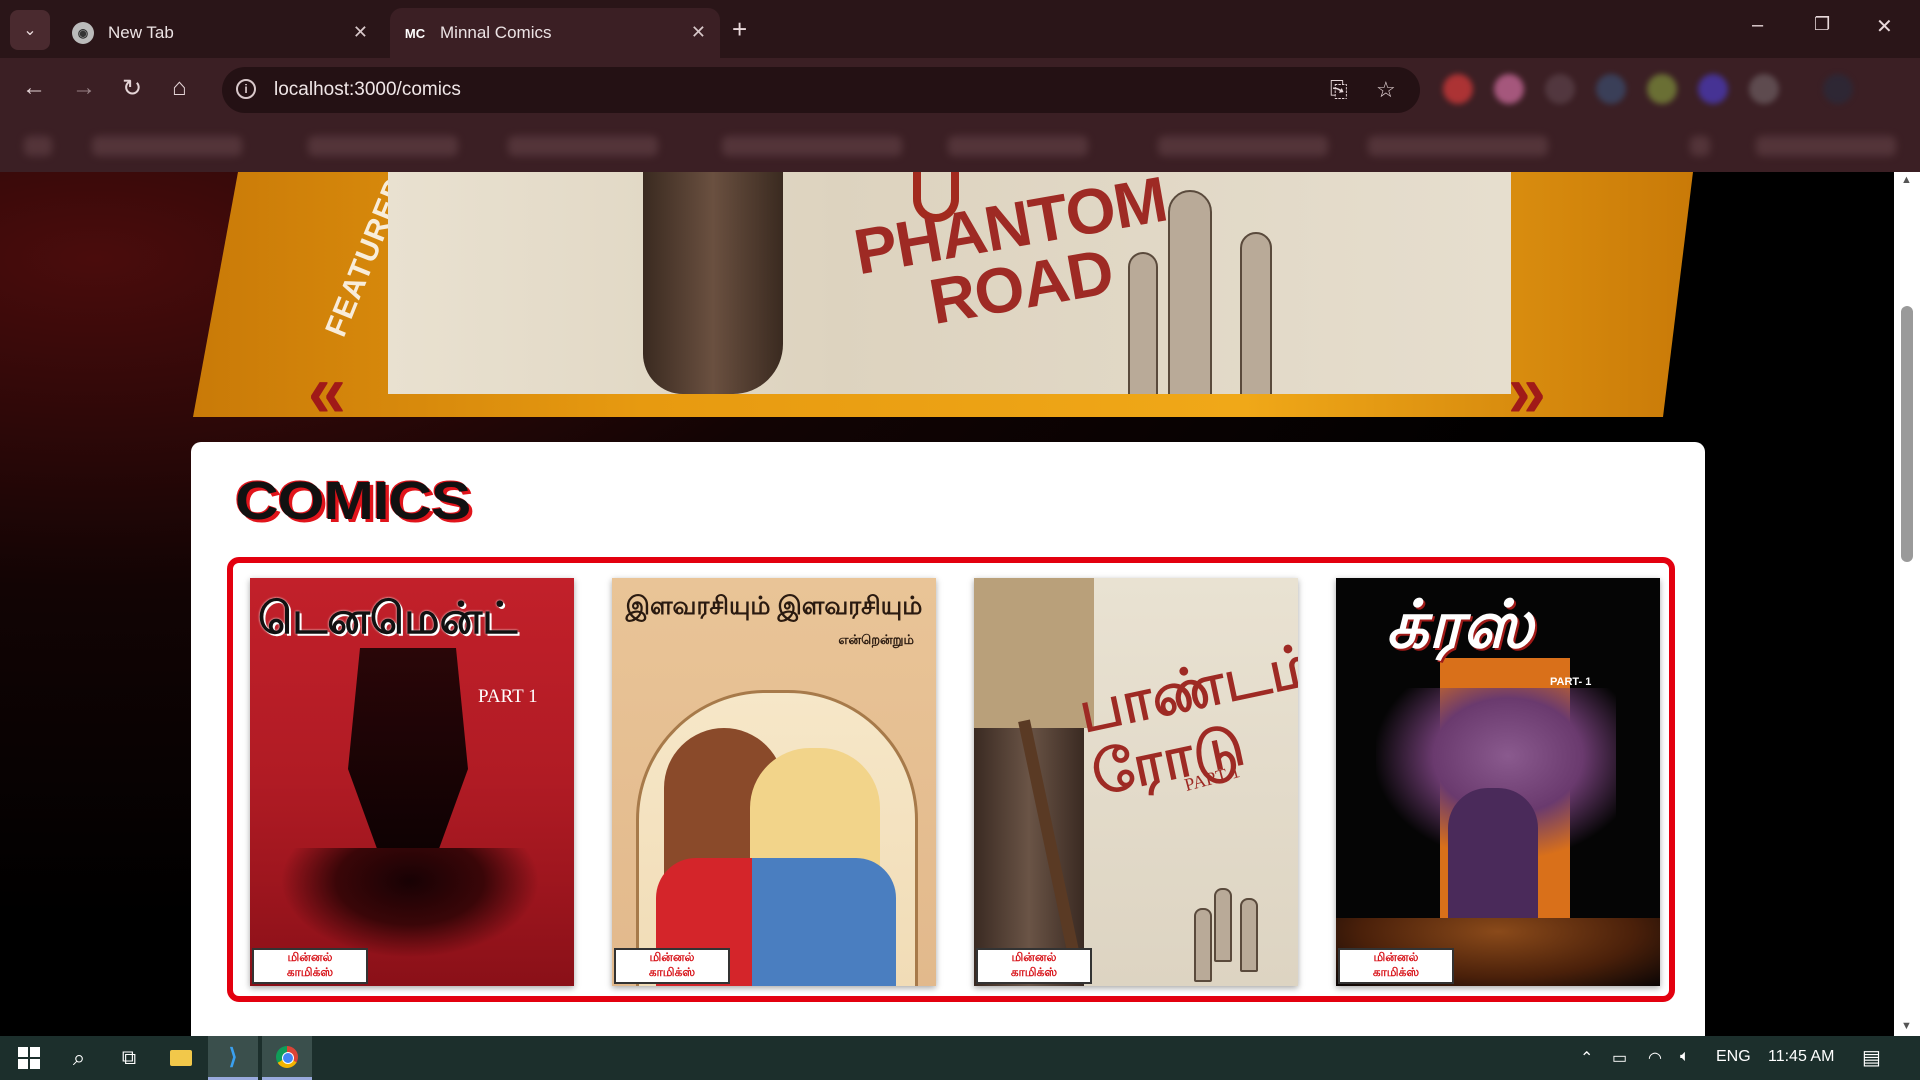 The image size is (1920, 1080). What do you see at coordinates (34, 88) in the screenshot?
I see `back-arrow-icon: ←` at bounding box center [34, 88].